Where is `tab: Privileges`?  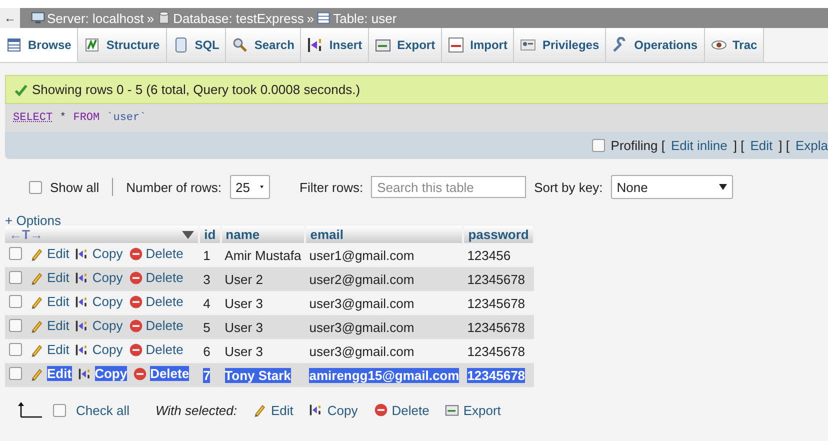 tab: Privileges is located at coordinates (560, 45).